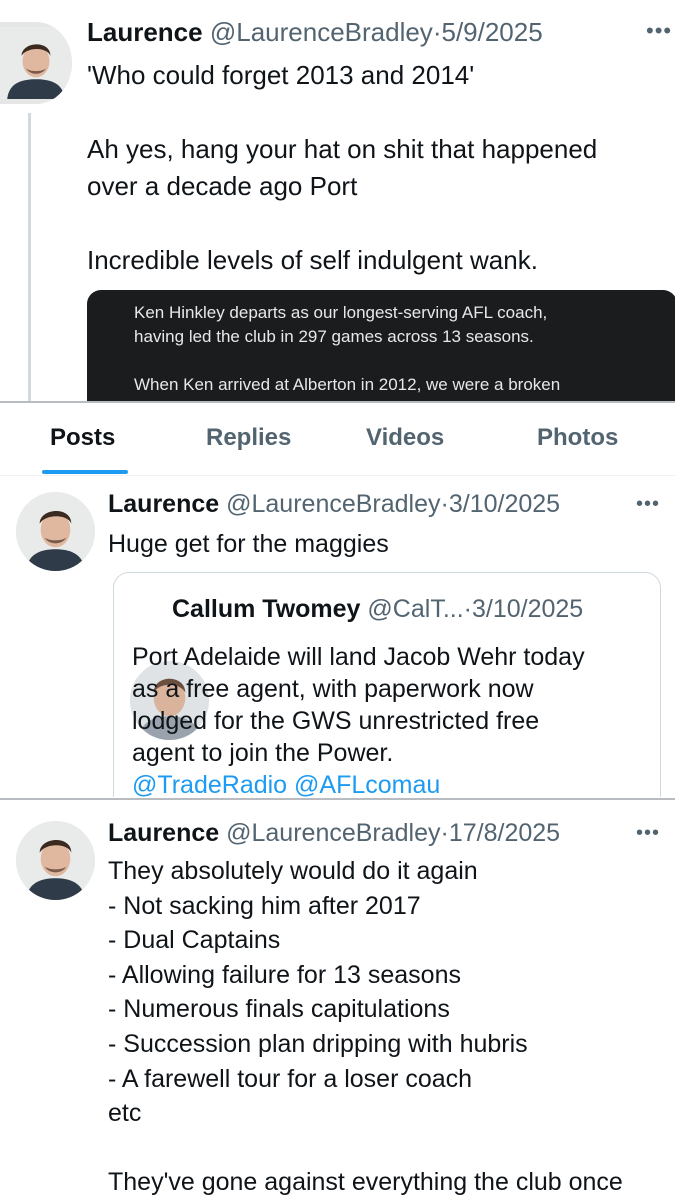 The height and width of the screenshot is (1200, 675). What do you see at coordinates (222, 186) in the screenshot?
I see `post-text-line: over a decade ago Port` at bounding box center [222, 186].